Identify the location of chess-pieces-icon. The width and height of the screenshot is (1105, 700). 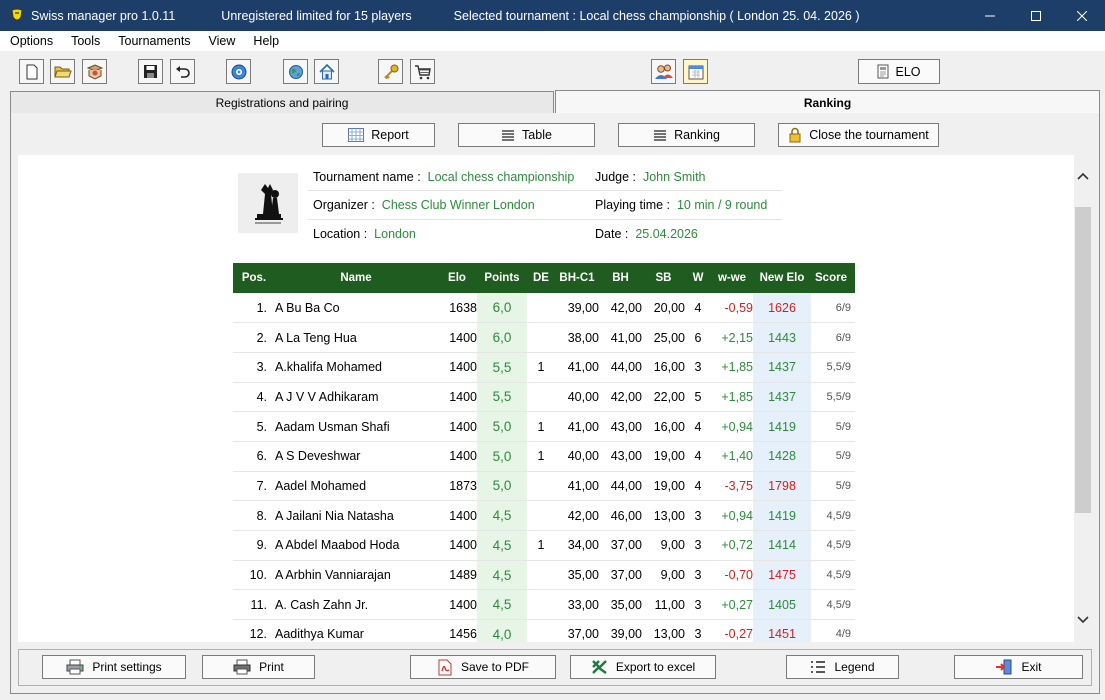
(269, 204).